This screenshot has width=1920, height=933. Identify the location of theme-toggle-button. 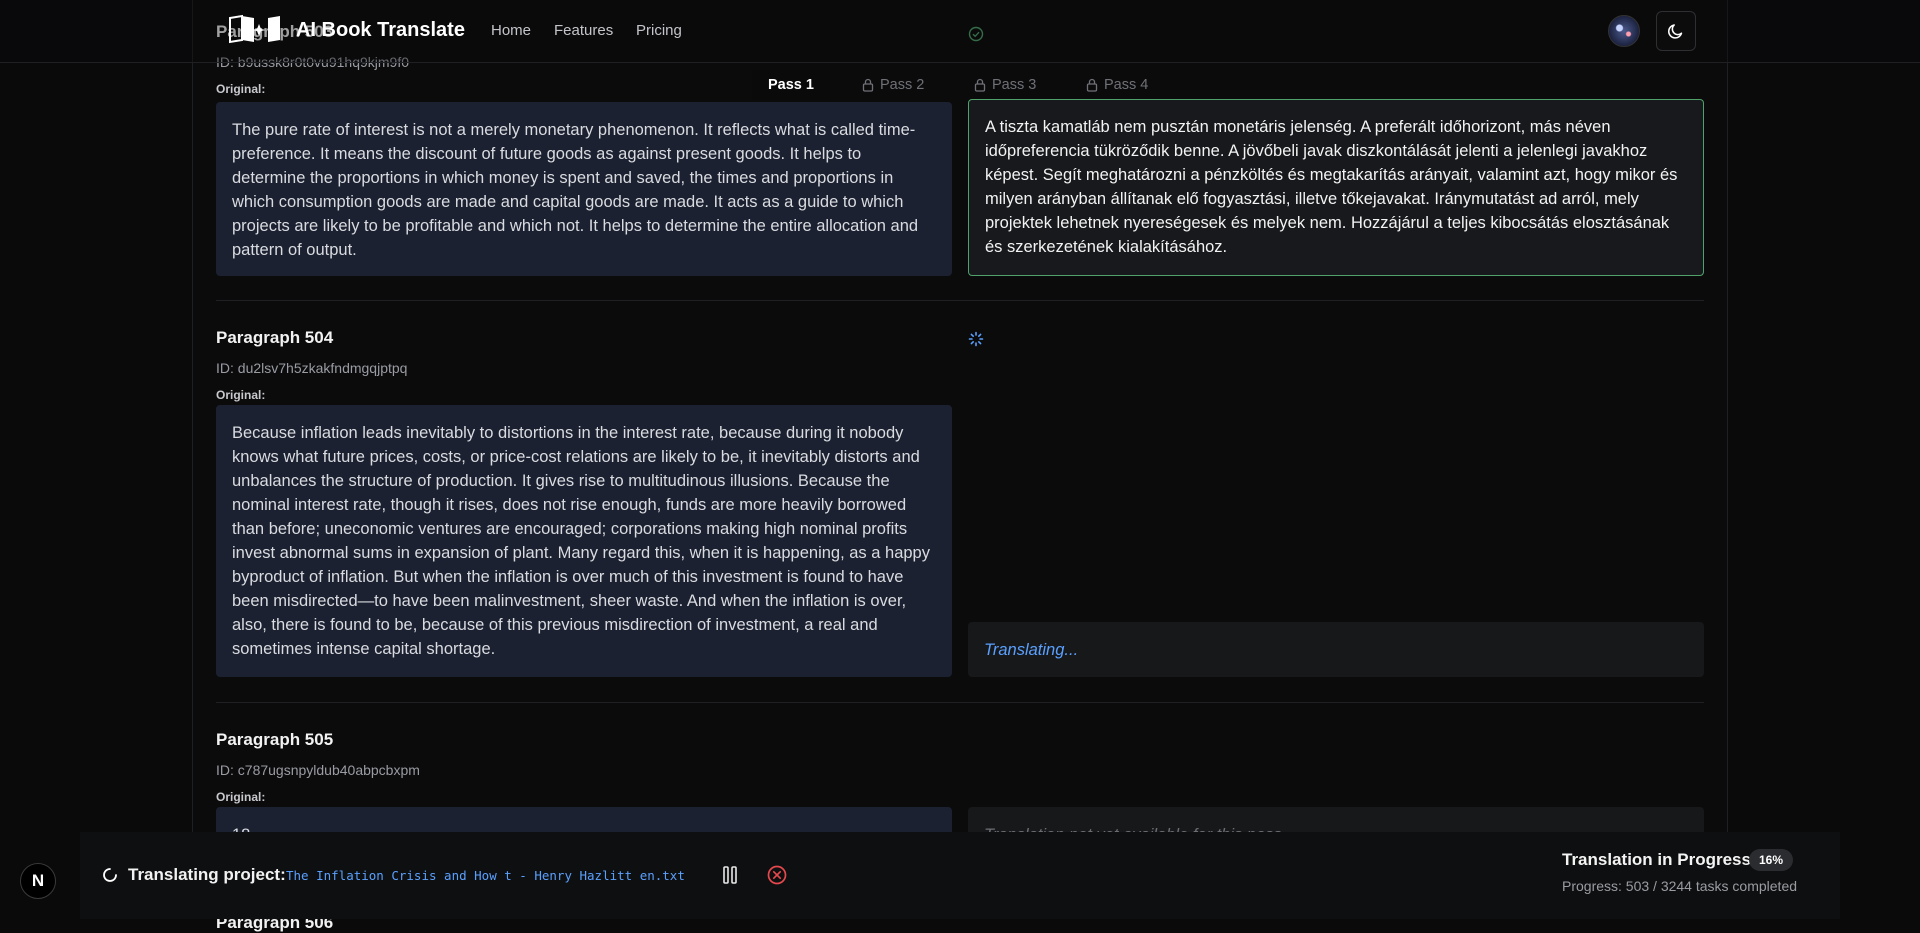
(1676, 31).